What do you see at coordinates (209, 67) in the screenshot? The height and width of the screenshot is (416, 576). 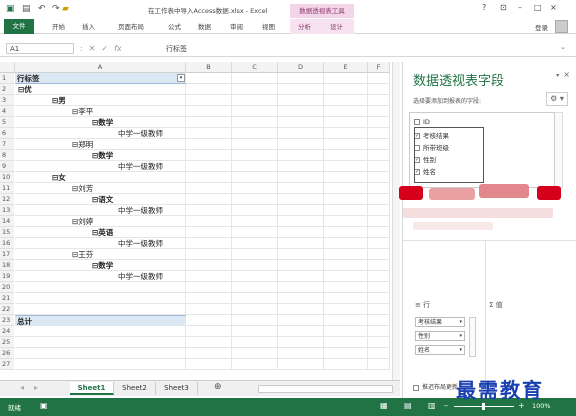 I see `column-header-b: B` at bounding box center [209, 67].